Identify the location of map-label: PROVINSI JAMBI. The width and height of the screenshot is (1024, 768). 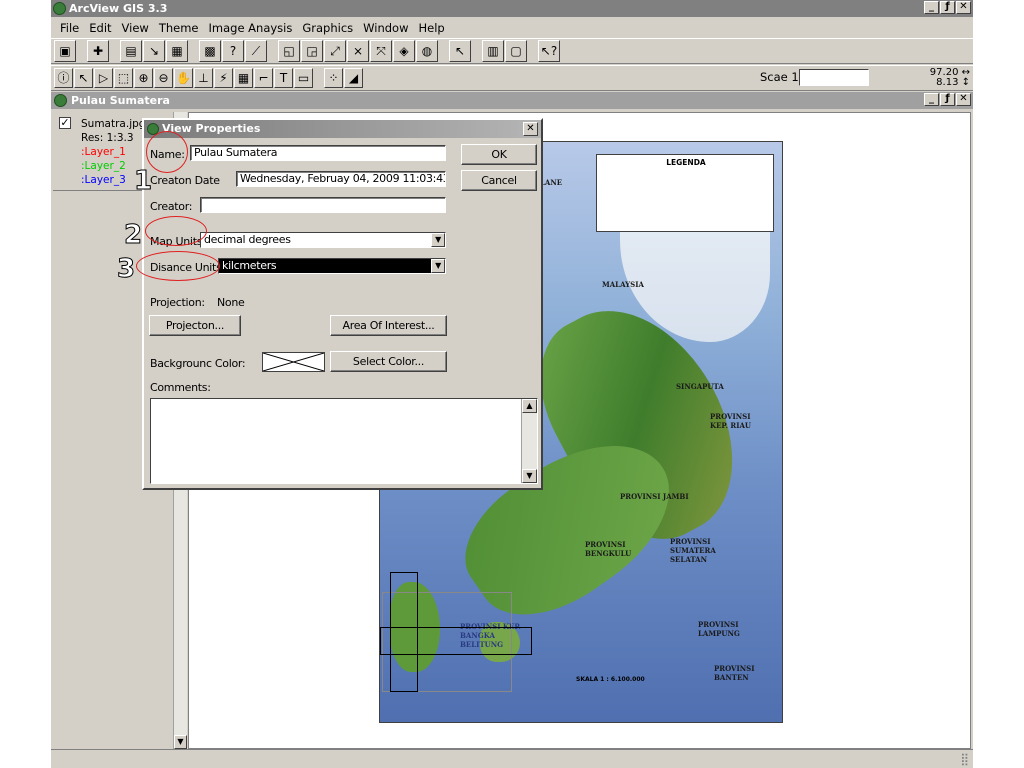
(654, 496).